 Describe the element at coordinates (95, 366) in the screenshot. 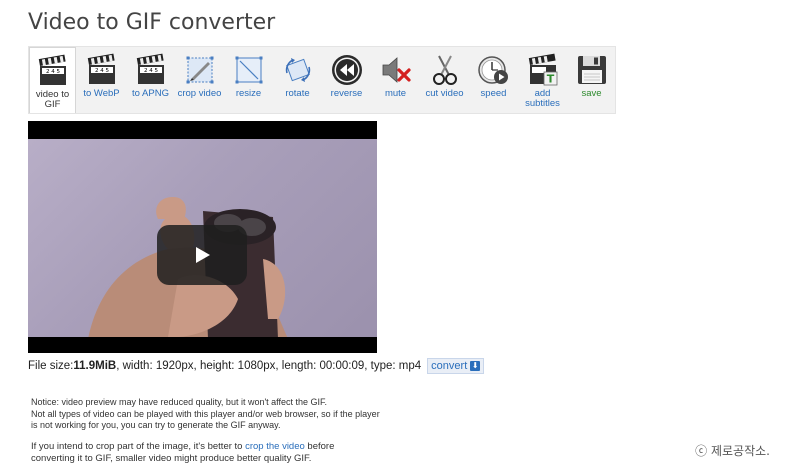

I see `file-size-value: 11.9MiB` at that location.